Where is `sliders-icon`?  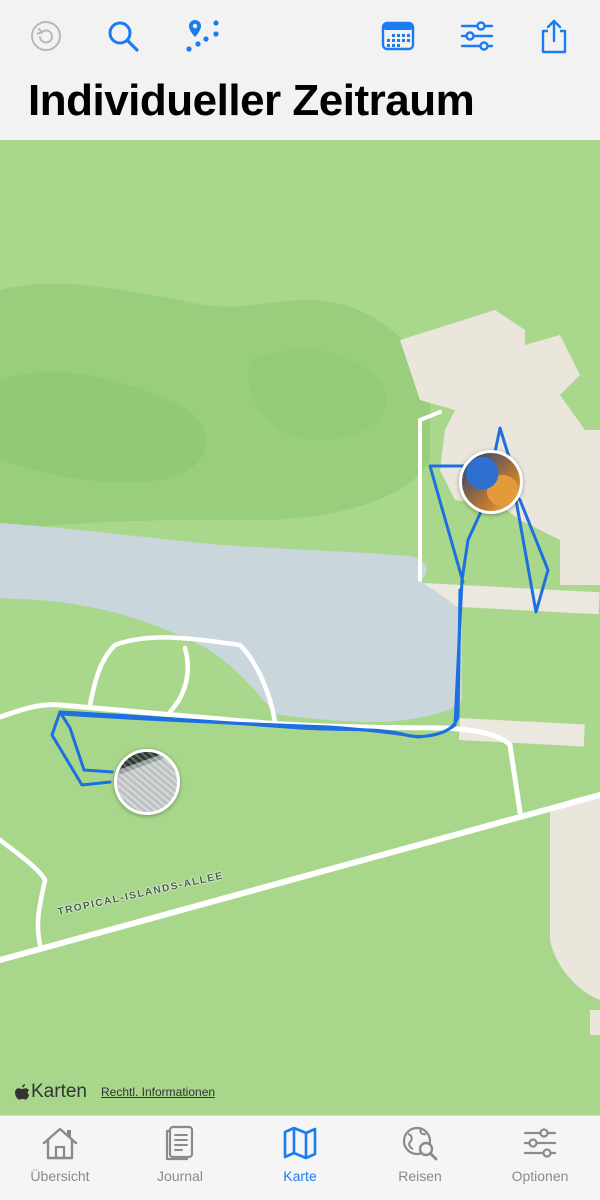
sliders-icon is located at coordinates (540, 1143).